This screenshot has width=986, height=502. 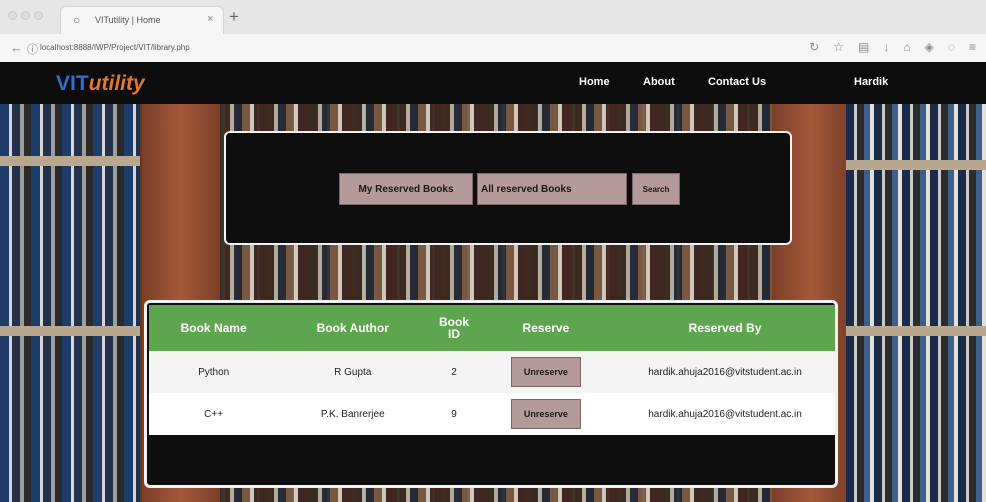 What do you see at coordinates (12, 15) in the screenshot?
I see `window-close-dot` at bounding box center [12, 15].